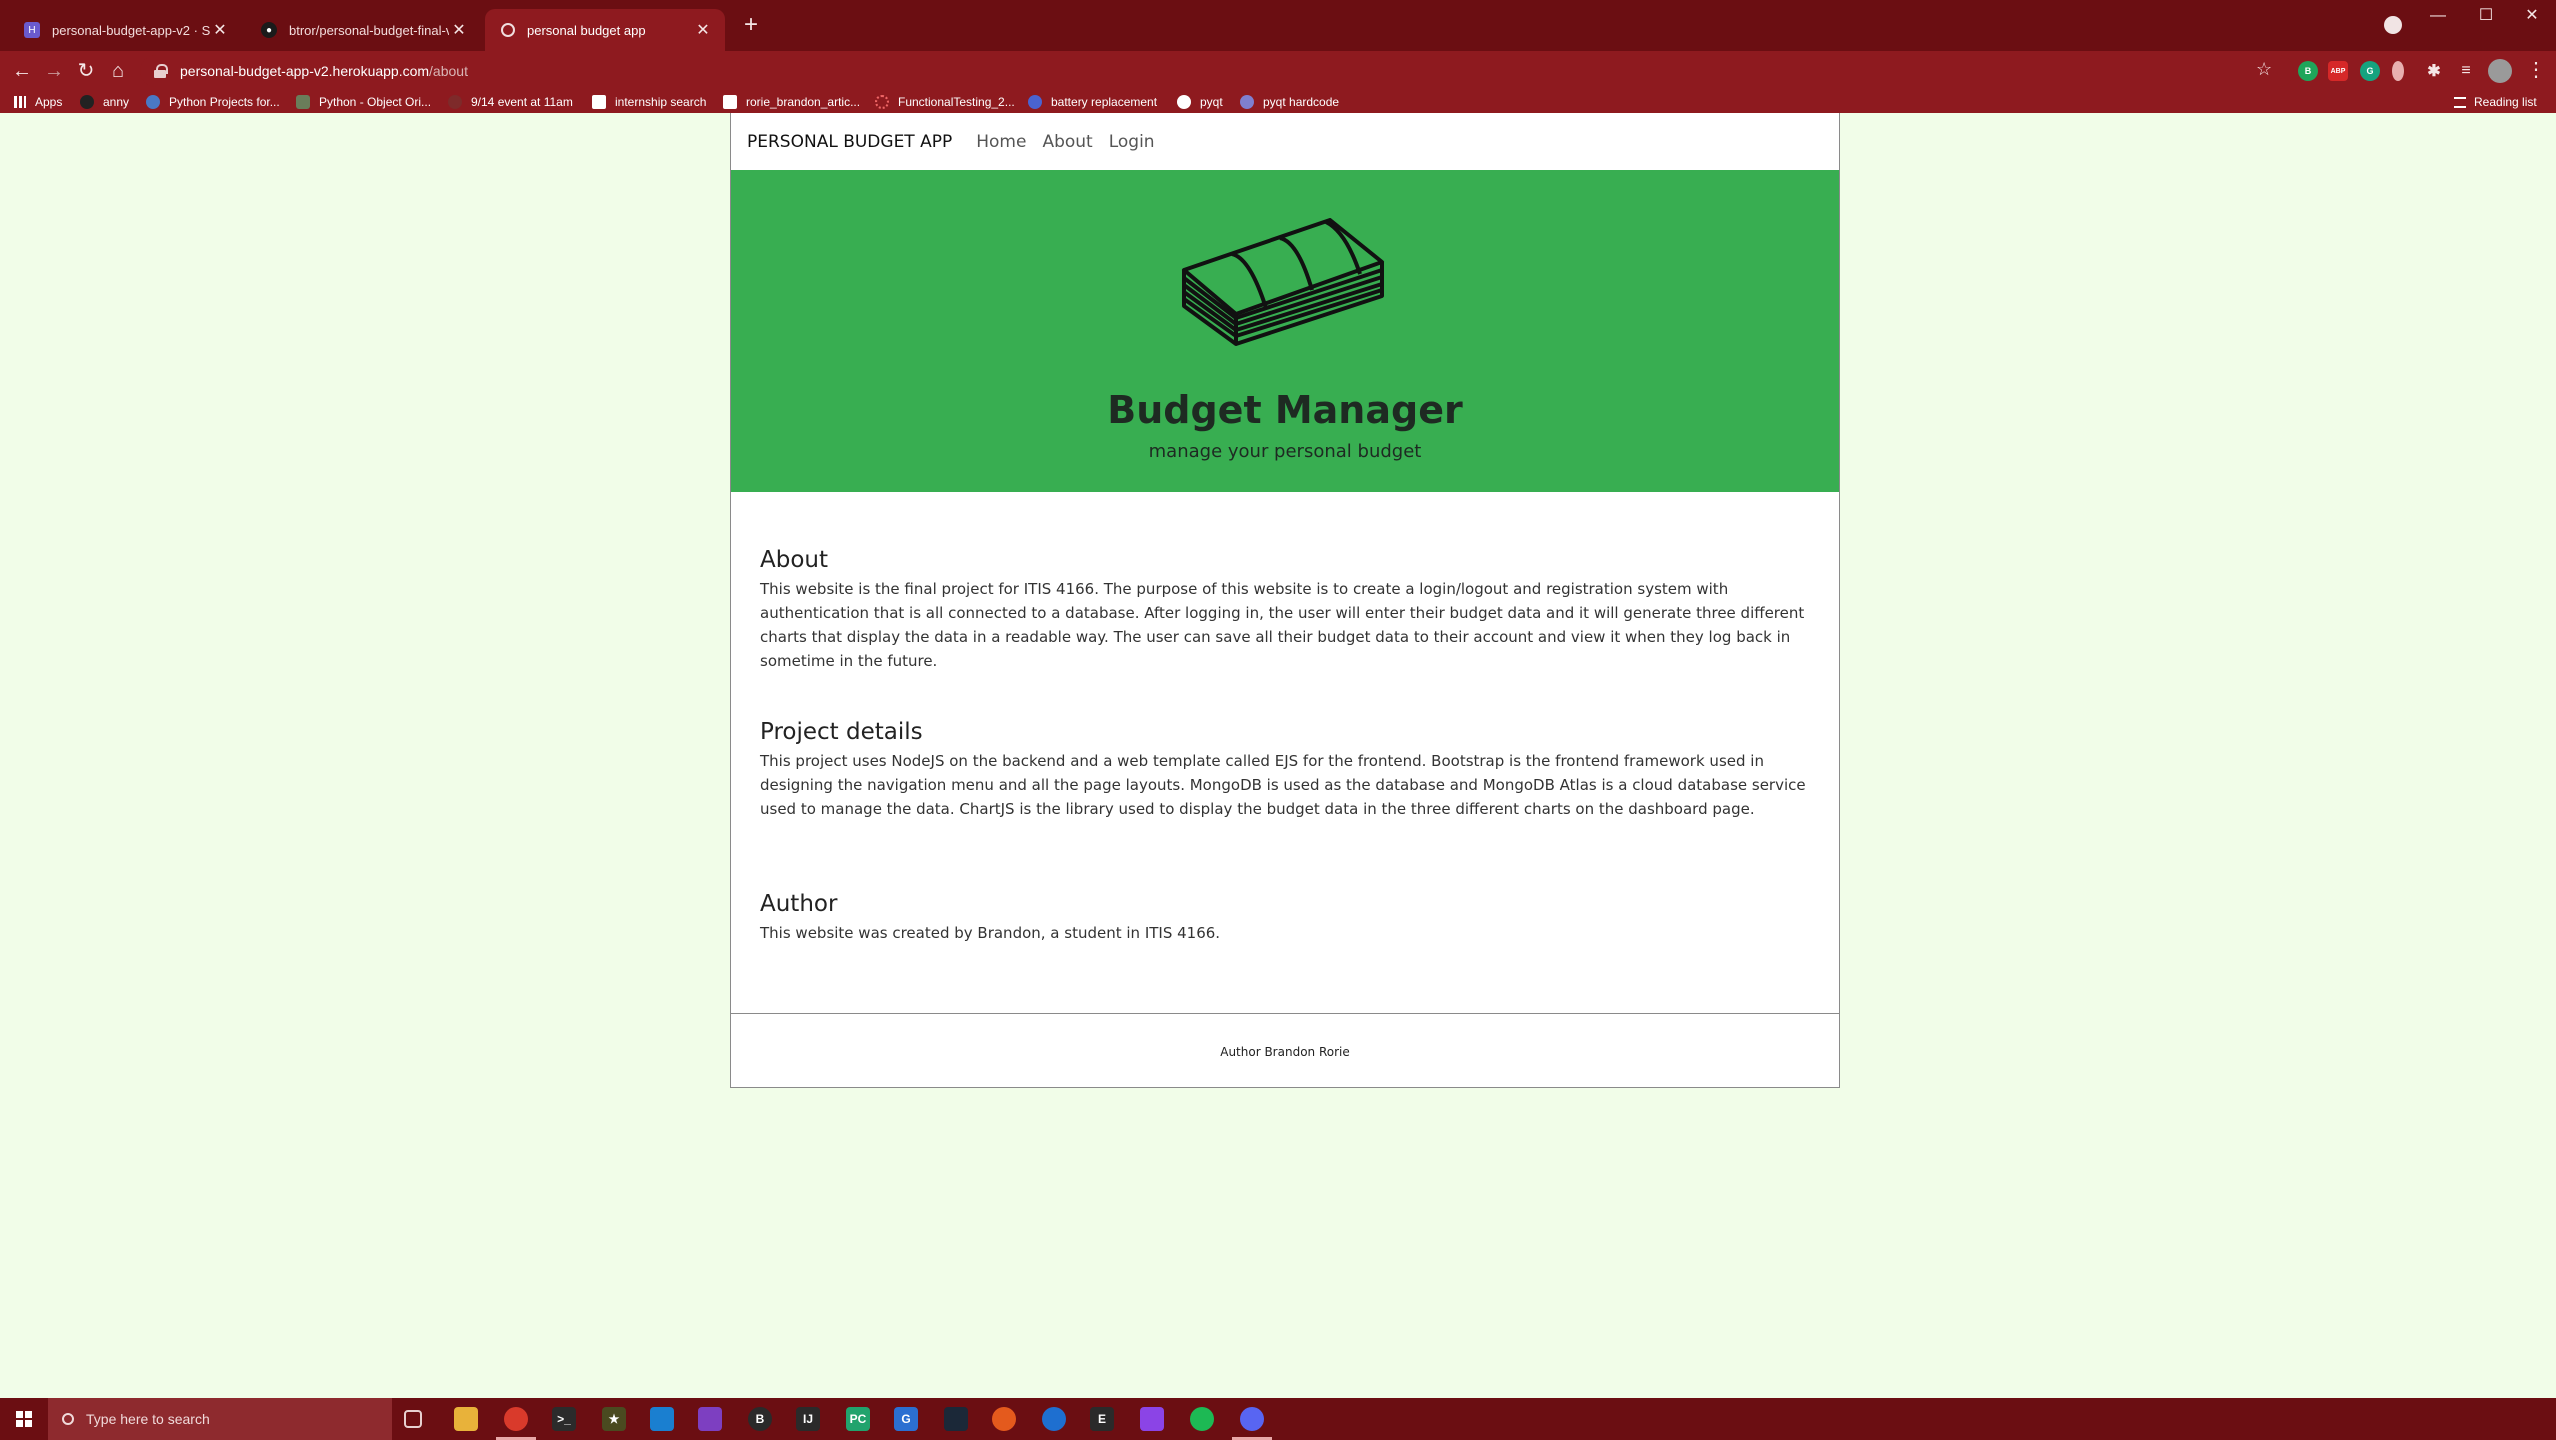 The height and width of the screenshot is (1440, 2556). I want to click on bookmark-item: 9/14 event at 11am, so click(510, 102).